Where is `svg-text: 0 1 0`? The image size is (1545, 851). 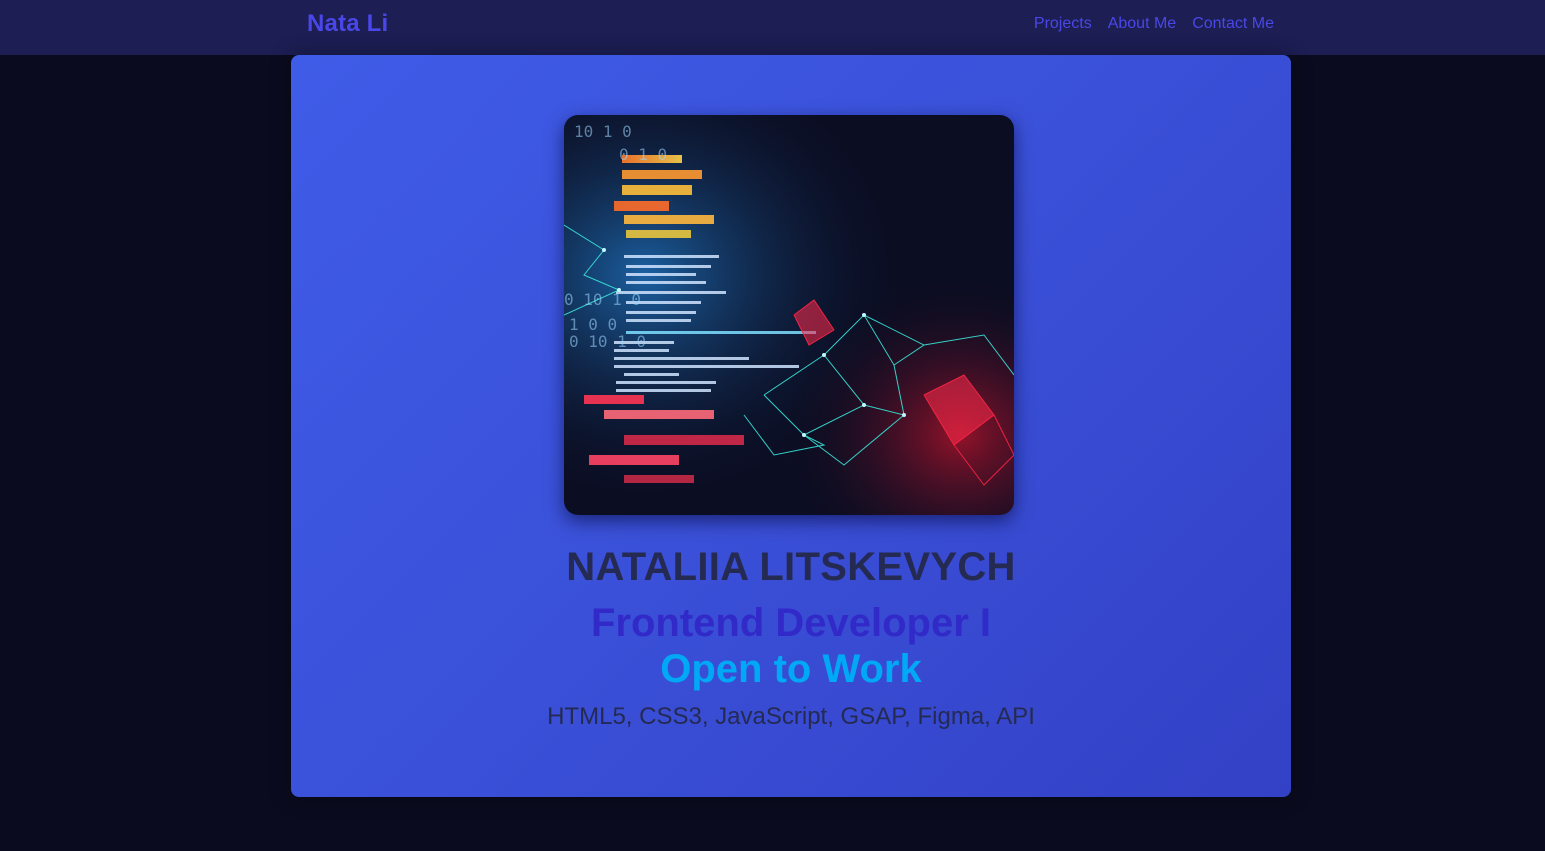 svg-text: 0 1 0 is located at coordinates (643, 154).